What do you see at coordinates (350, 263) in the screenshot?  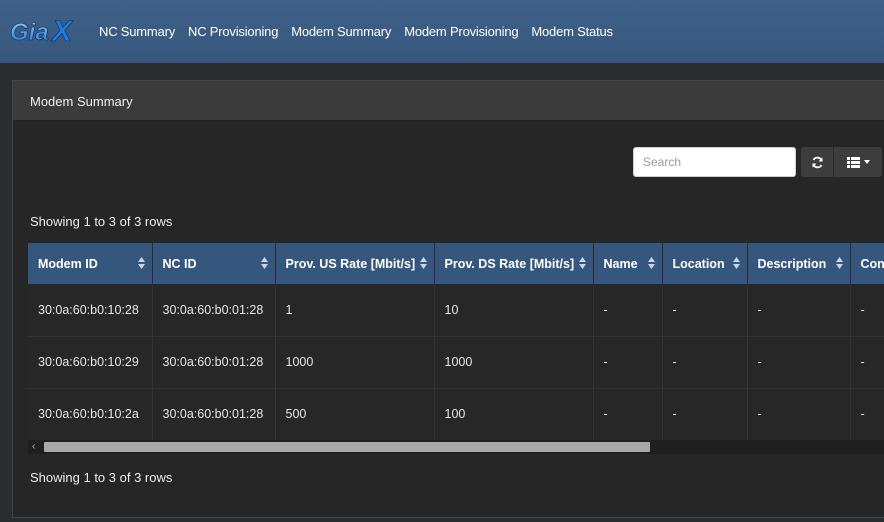 I see `col-header-label: Prov. US Rate [Mbit/s]` at bounding box center [350, 263].